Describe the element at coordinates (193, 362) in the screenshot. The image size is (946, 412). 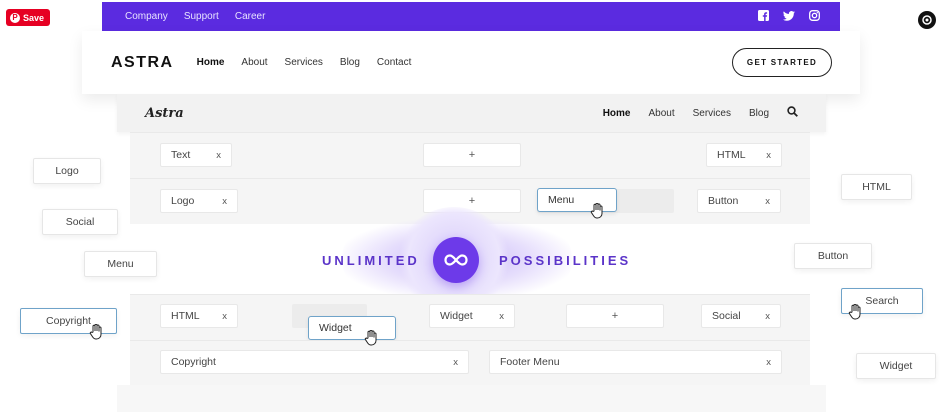
I see `chip-label: Copyright` at that location.